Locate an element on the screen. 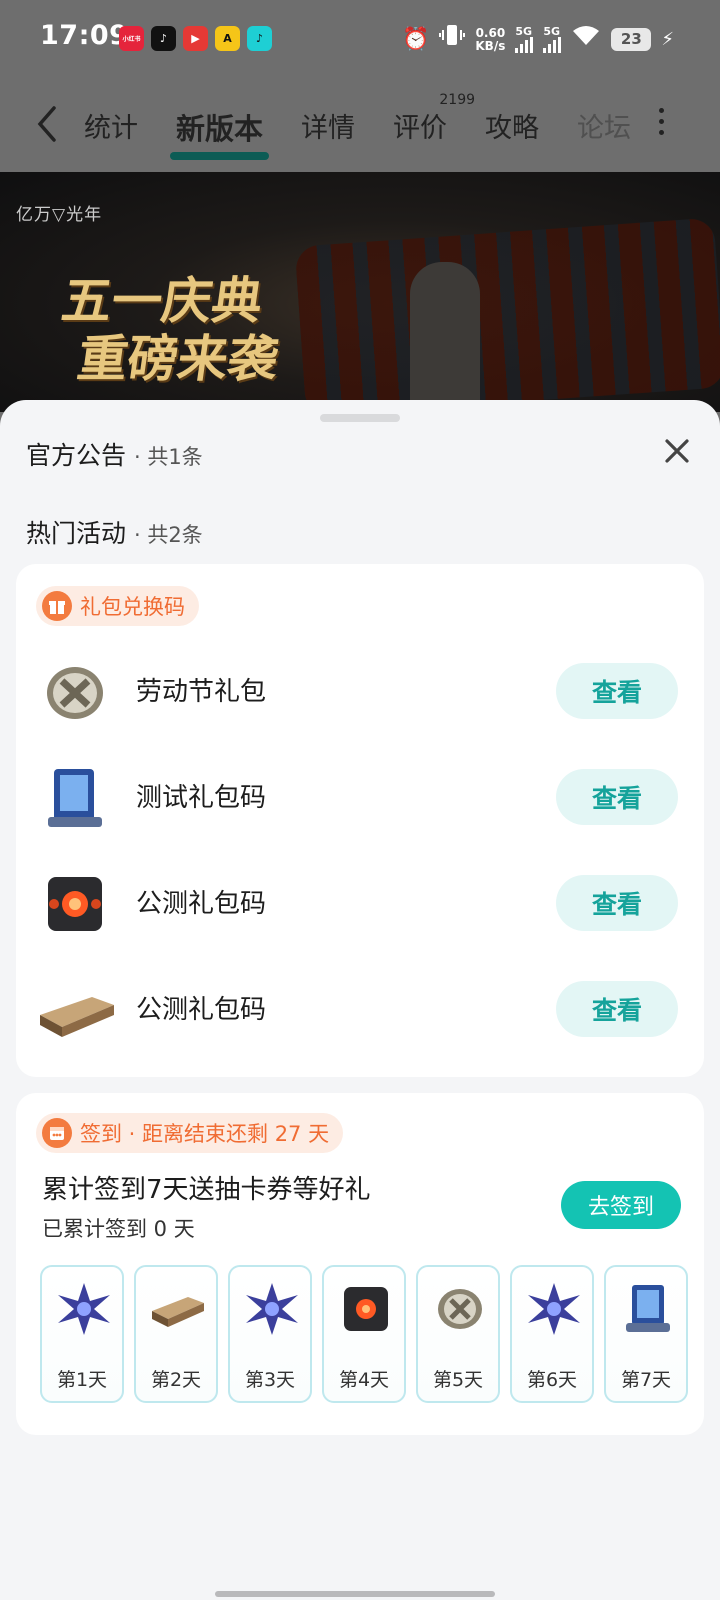 This screenshot has height=1600, width=720. signin-day: 第7天 is located at coordinates (646, 1334).